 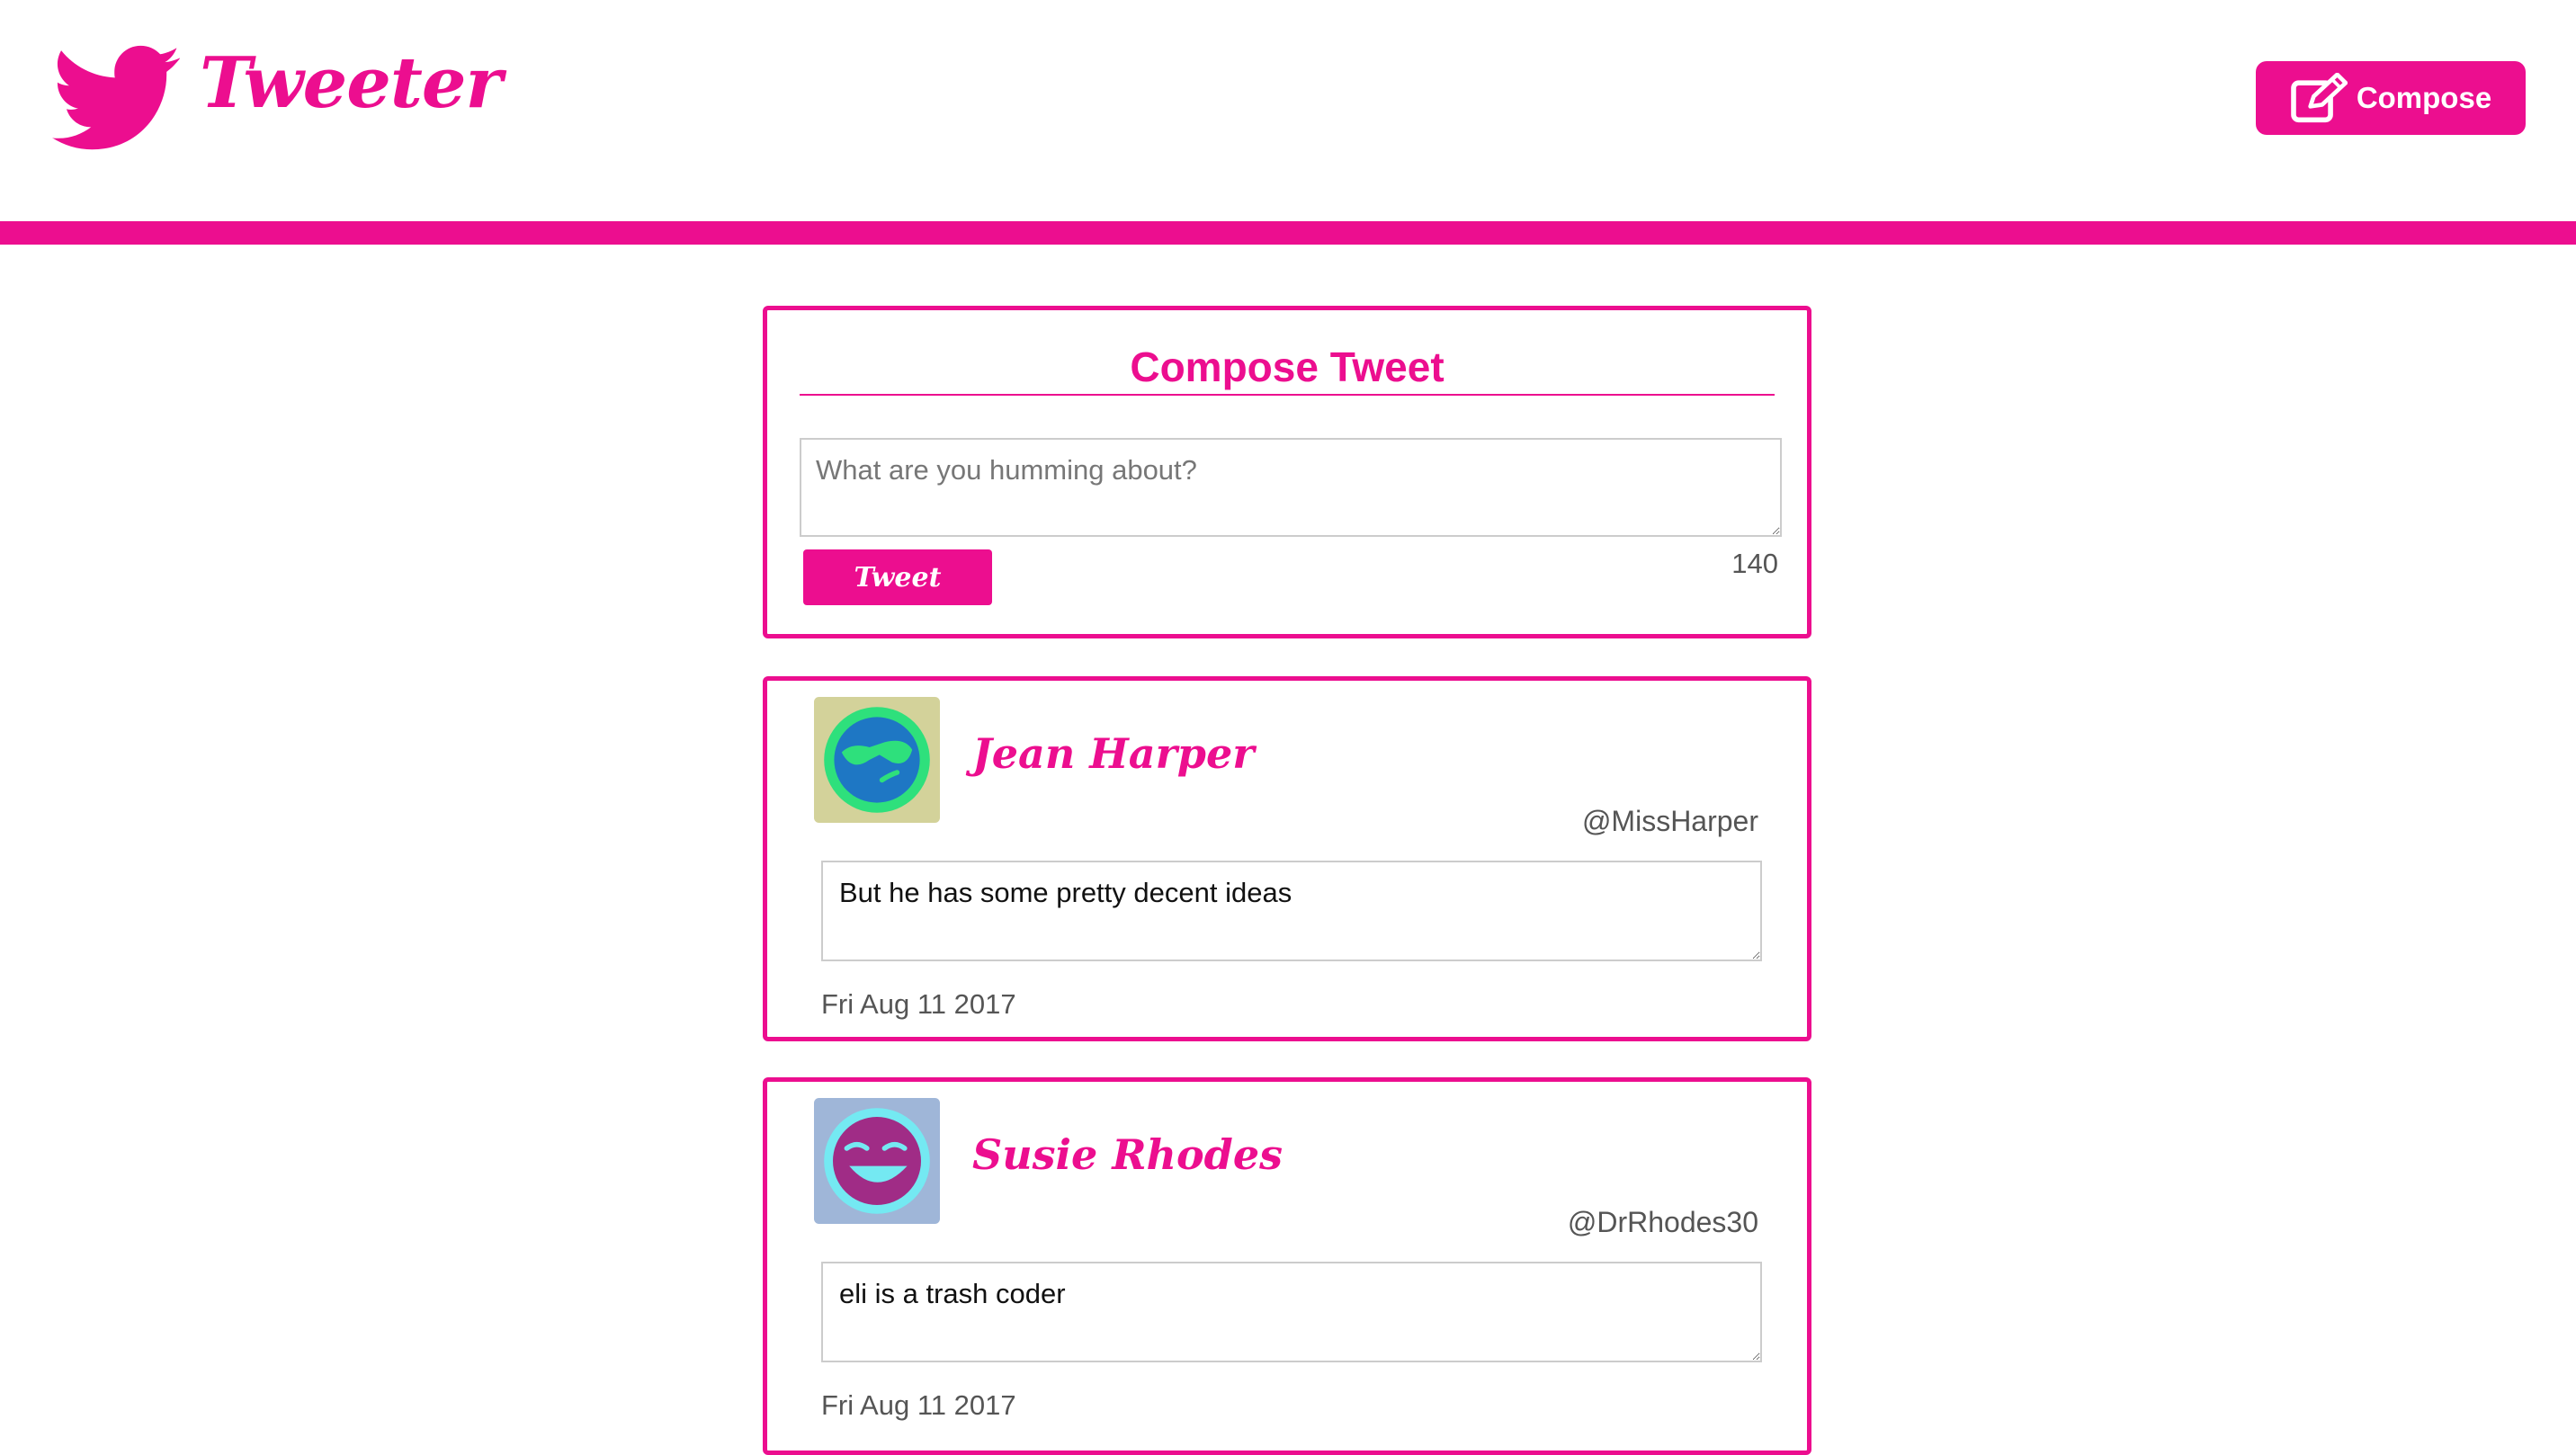 What do you see at coordinates (877, 1161) in the screenshot?
I see `laughing-face-avatar-icon` at bounding box center [877, 1161].